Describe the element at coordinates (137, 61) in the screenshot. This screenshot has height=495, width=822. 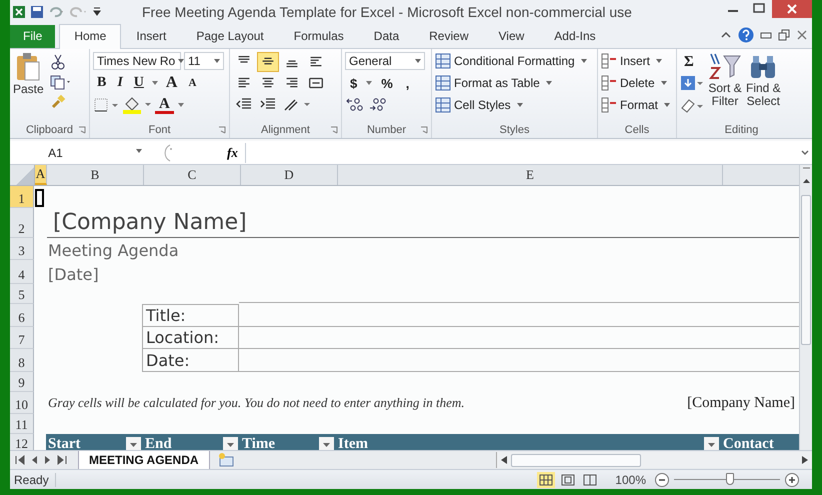
I see `font-name-dropdown: Times New Ro` at that location.